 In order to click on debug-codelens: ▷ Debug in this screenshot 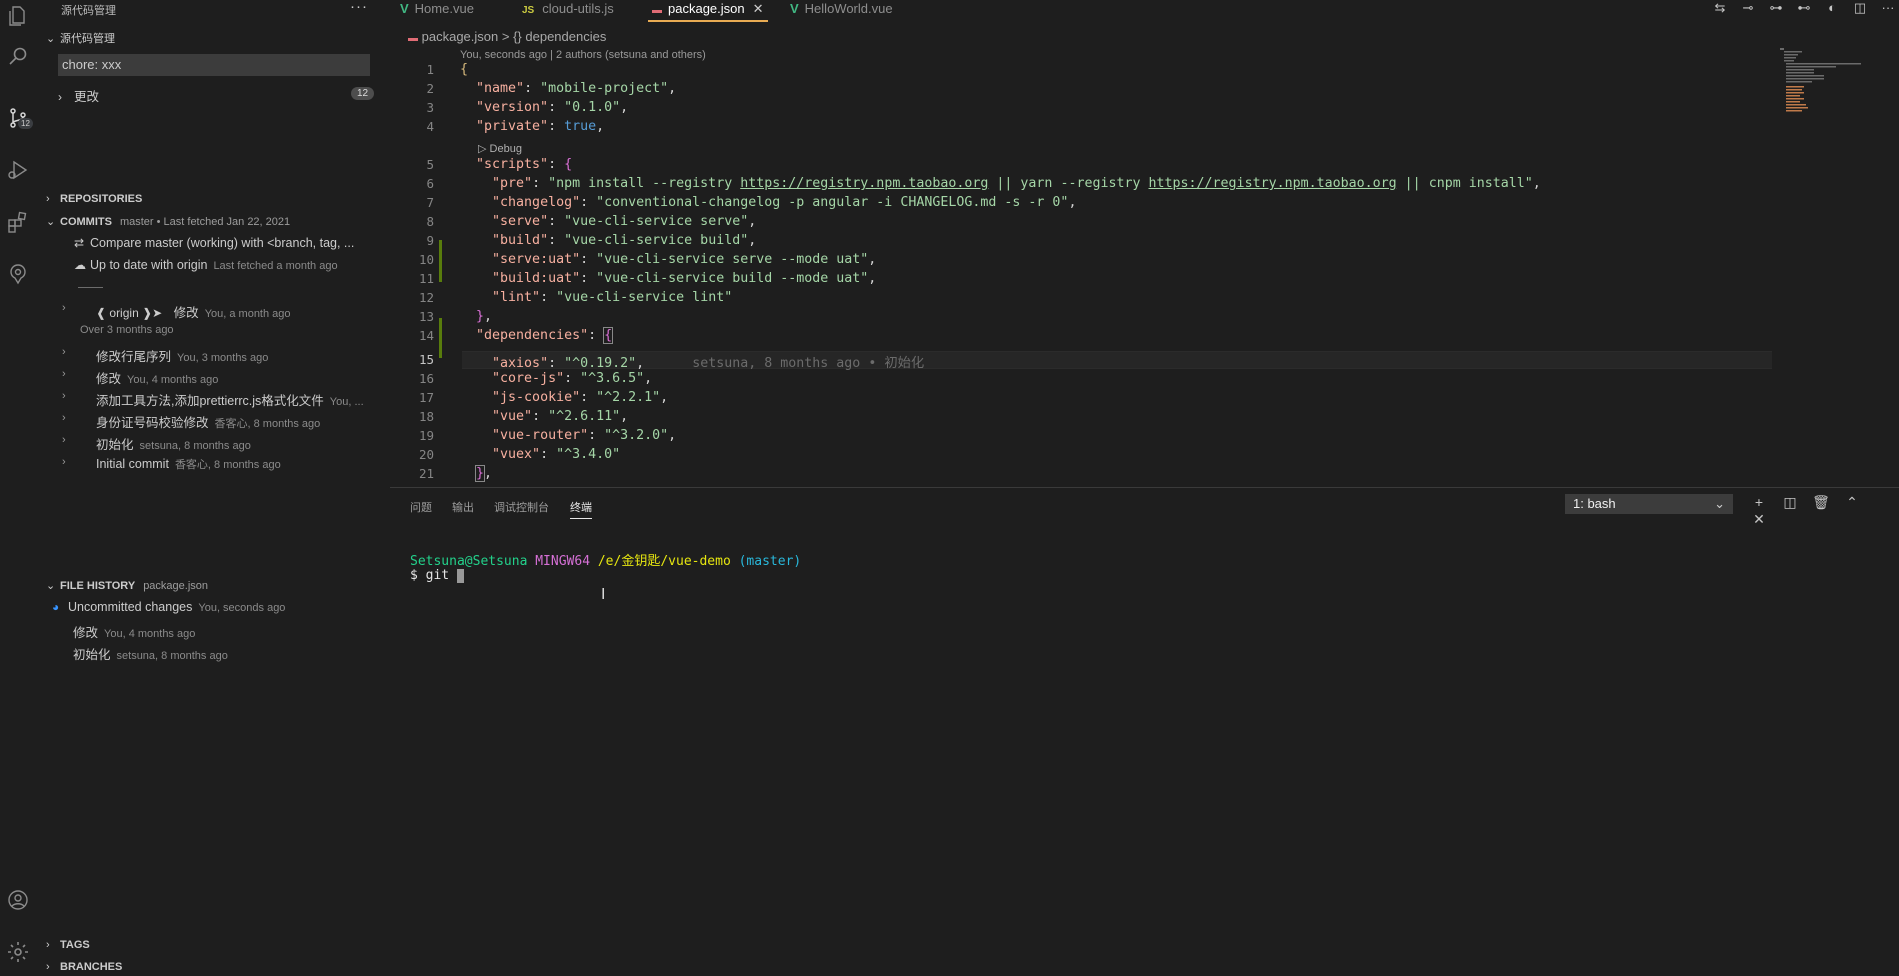, I will do `click(500, 148)`.